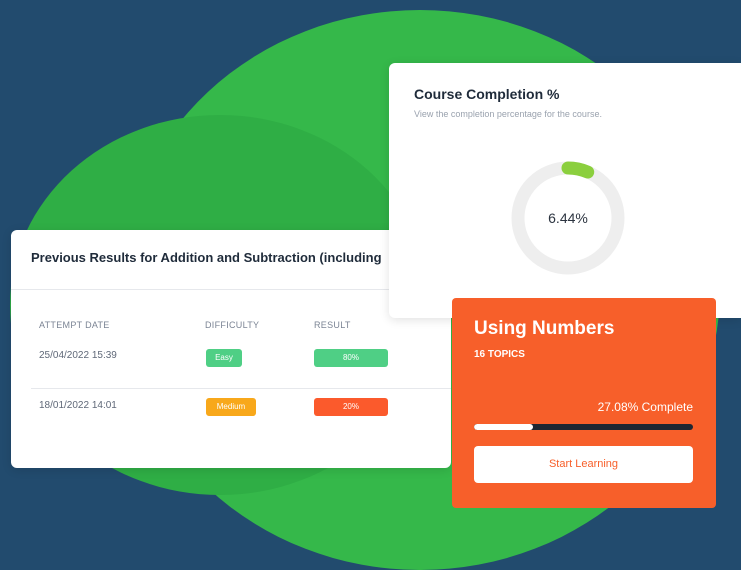  I want to click on divider, so click(231, 289).